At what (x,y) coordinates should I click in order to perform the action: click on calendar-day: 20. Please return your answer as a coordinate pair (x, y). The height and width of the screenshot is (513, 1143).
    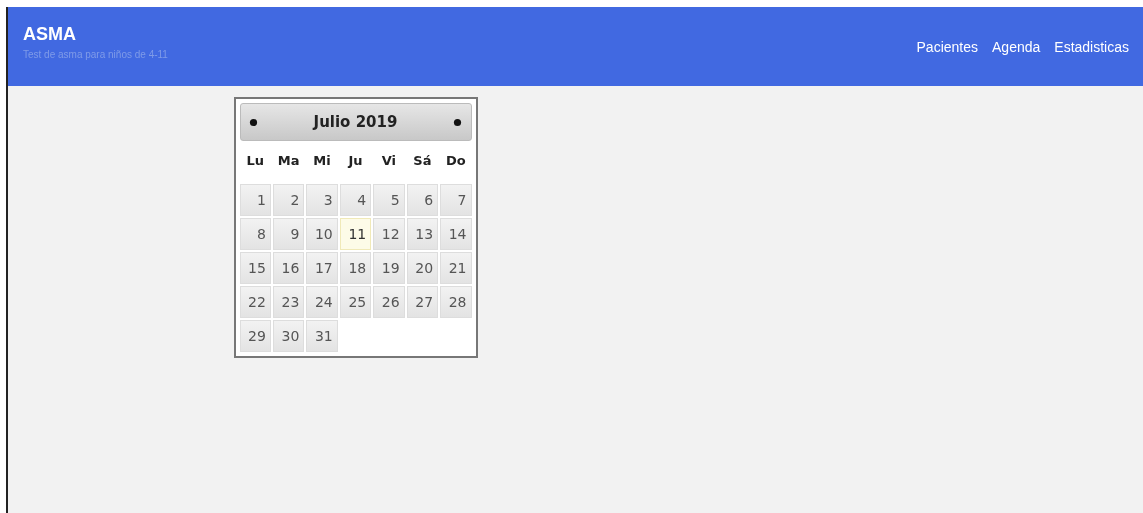
    Looking at the image, I should click on (422, 268).